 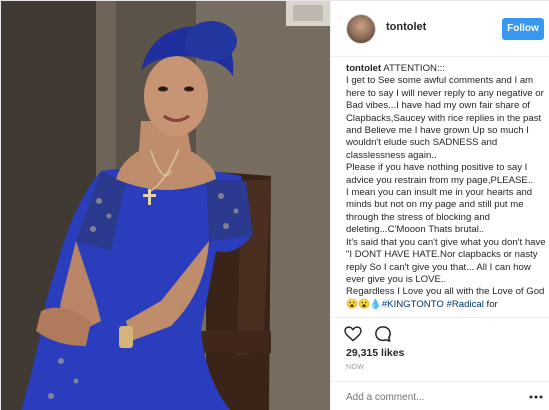 What do you see at coordinates (413, 304) in the screenshot?
I see `hashtag-kingtonto: #KINGTONTO` at bounding box center [413, 304].